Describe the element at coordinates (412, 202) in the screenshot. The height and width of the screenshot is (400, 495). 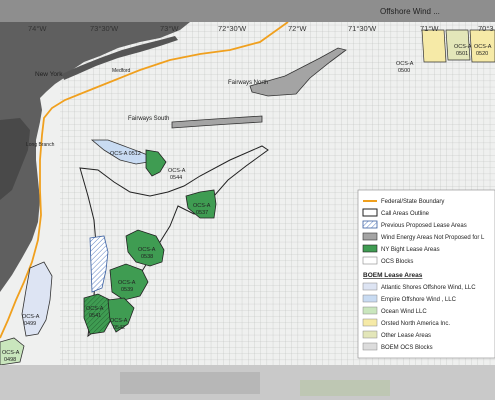
I see `legend-item-label: Federal/State Boundary` at that location.